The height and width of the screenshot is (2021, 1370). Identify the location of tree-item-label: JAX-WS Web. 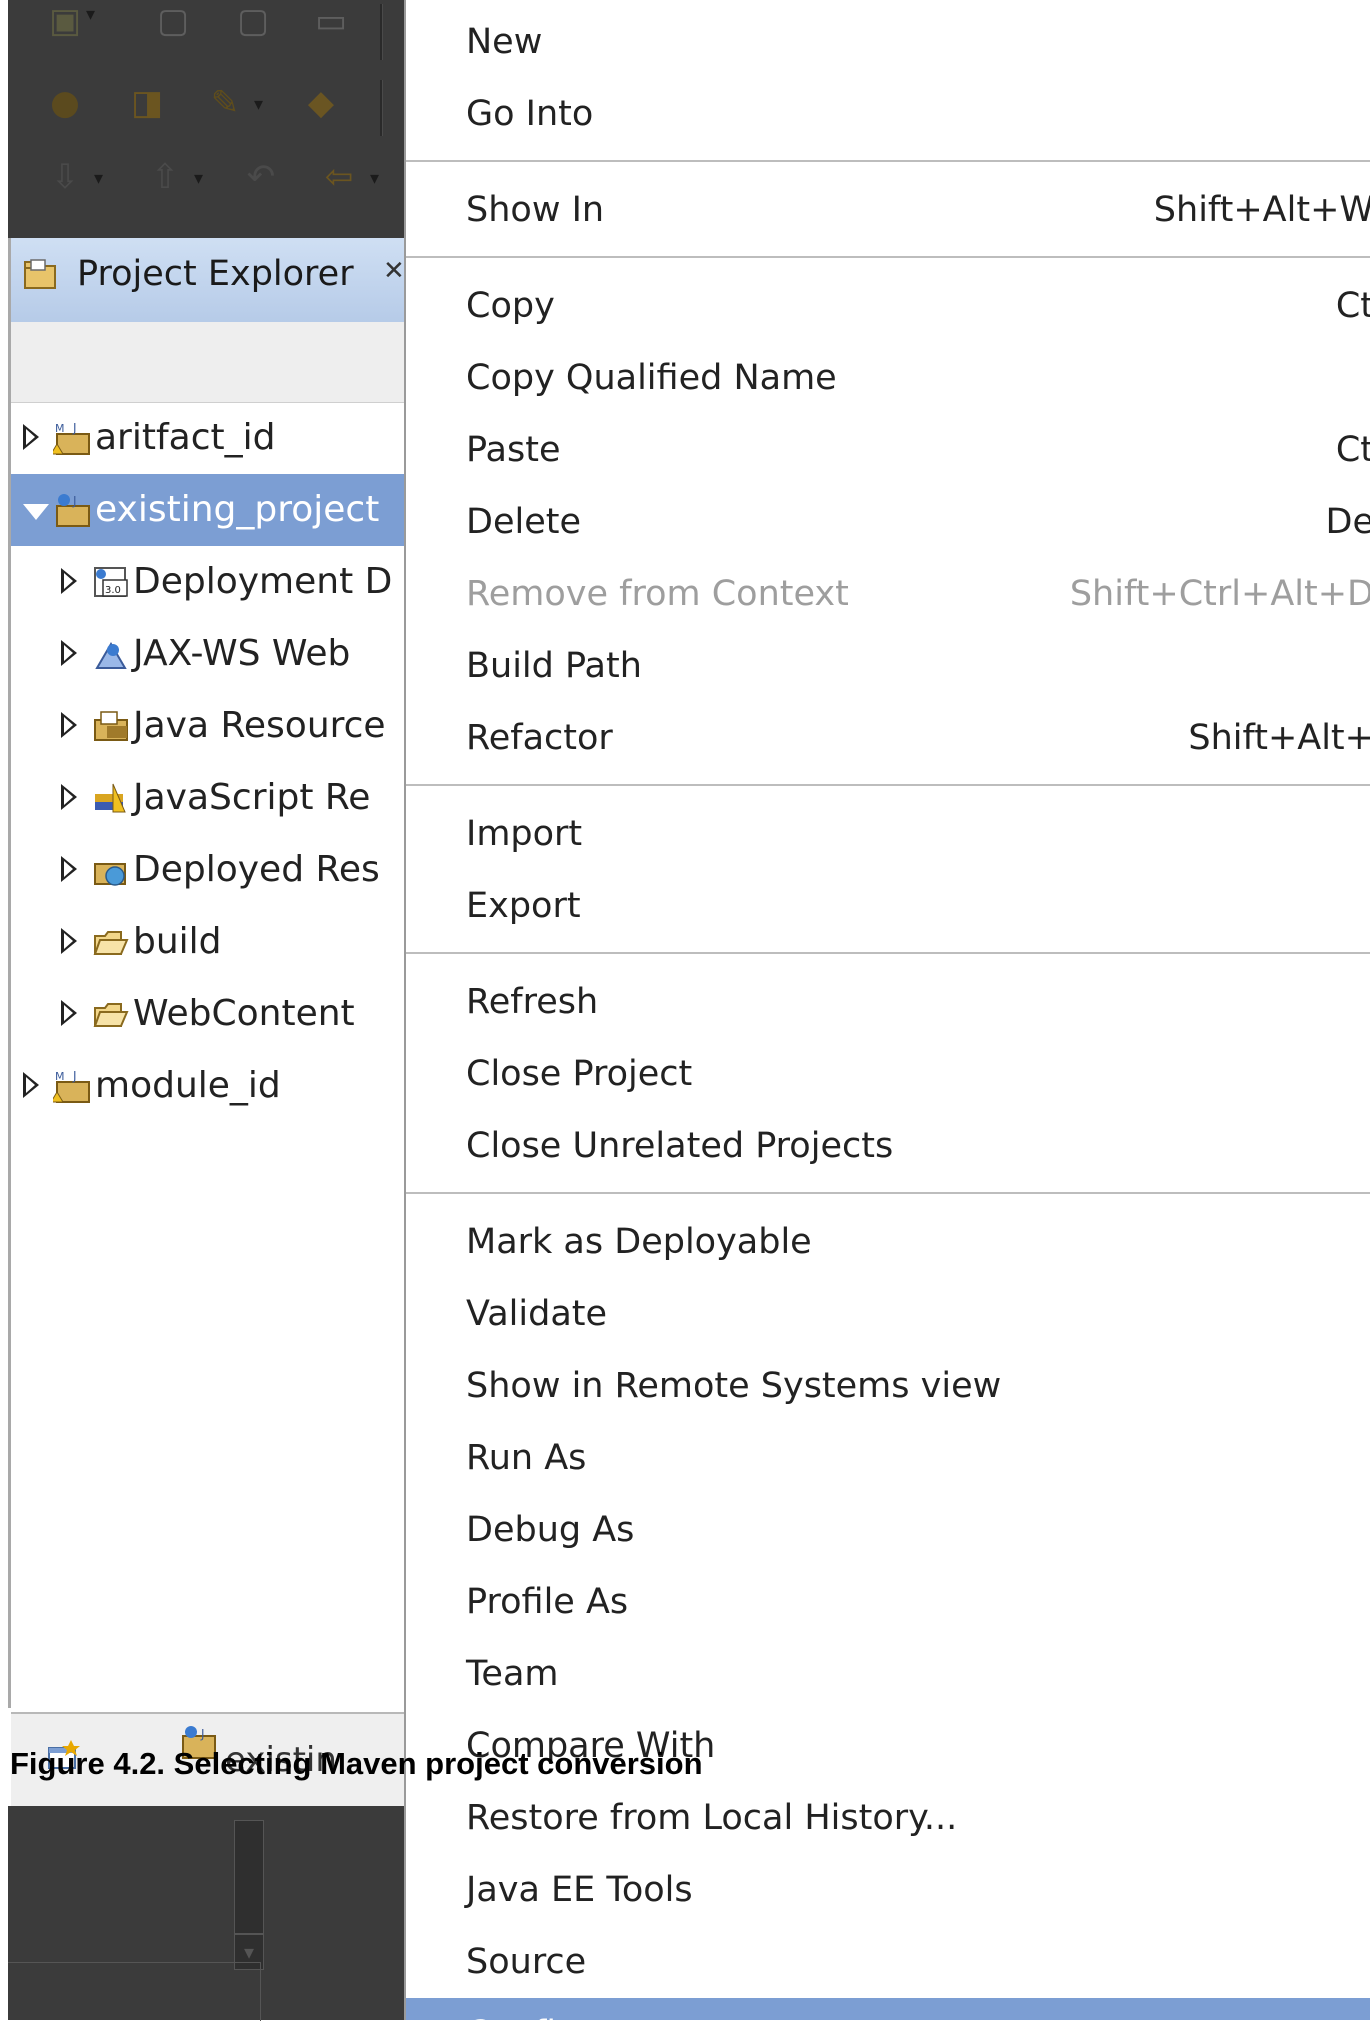
(242, 653).